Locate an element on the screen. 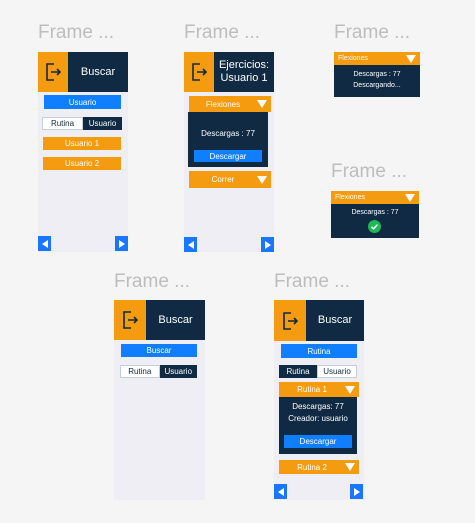 This screenshot has width=475, height=523. buscar-button: Buscar is located at coordinates (159, 350).